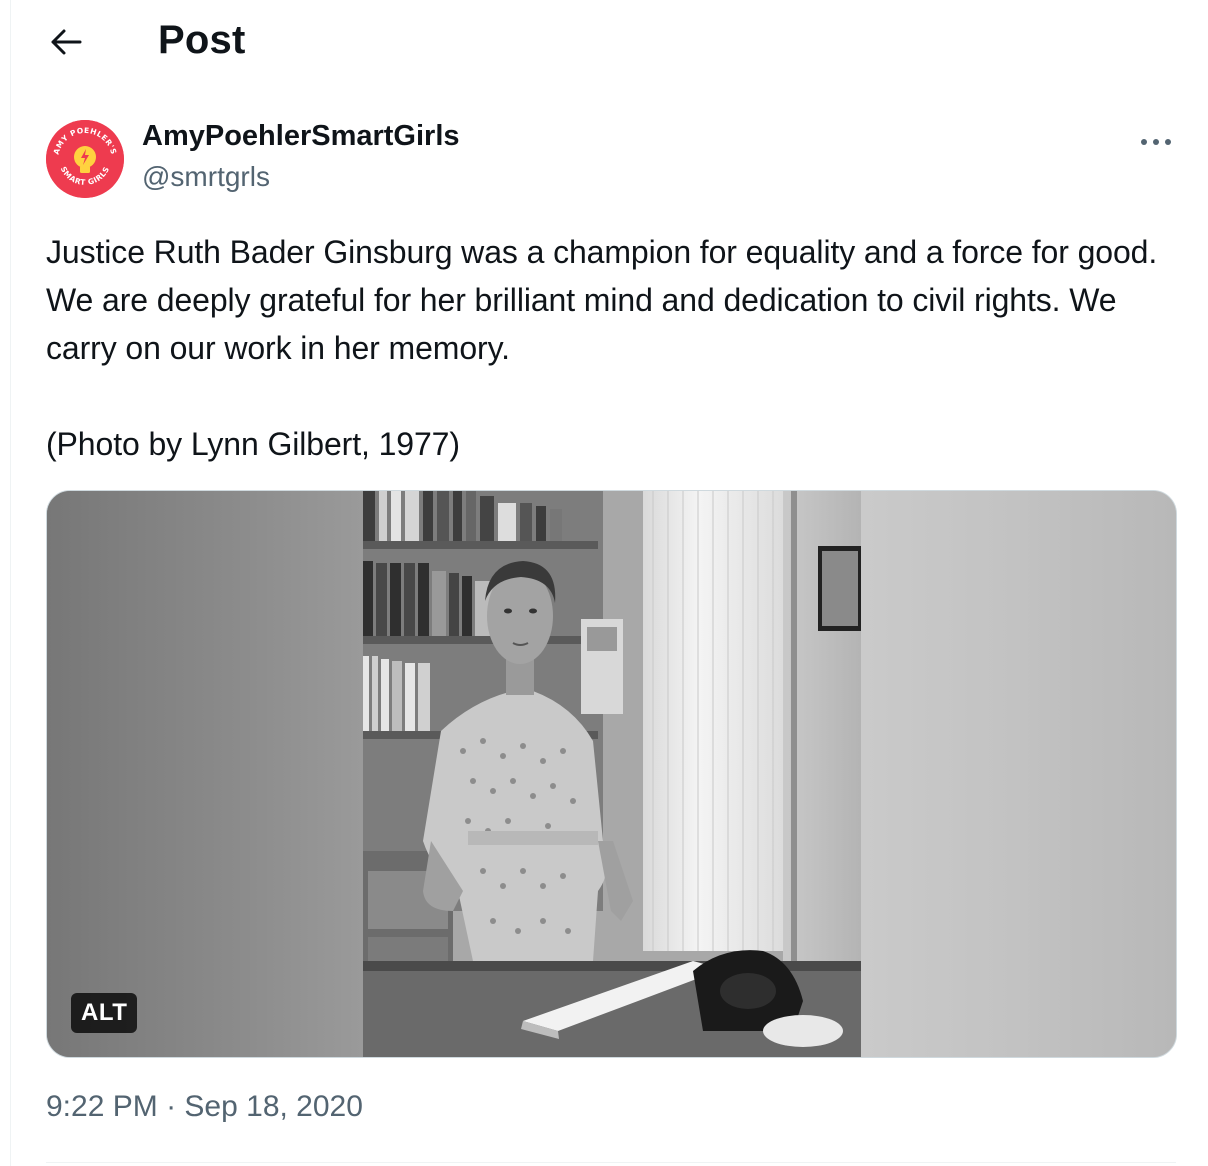 The image size is (1208, 1166). I want to click on smart-girls-logo-icon: AMY POEHLER'S SMART GIRLS, so click(85, 159).